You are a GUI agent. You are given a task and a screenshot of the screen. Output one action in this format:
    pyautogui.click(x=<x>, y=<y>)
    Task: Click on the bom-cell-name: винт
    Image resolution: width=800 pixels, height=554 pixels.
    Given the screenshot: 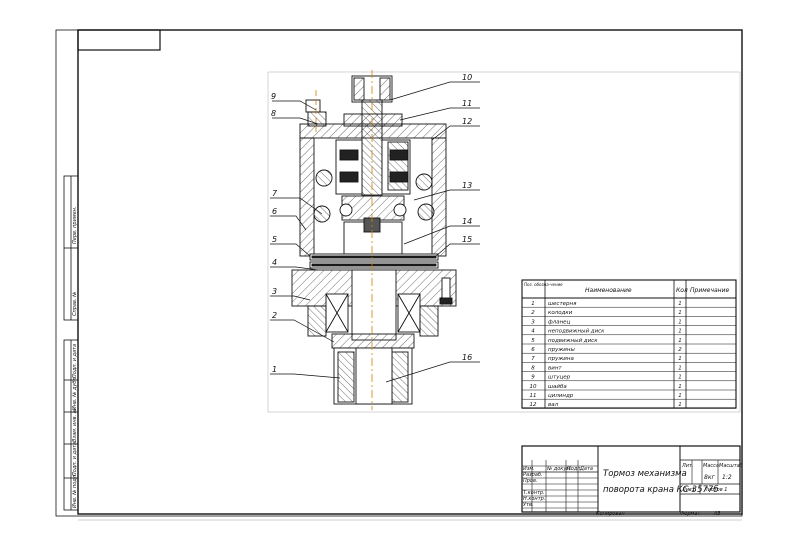 What is the action you would take?
    pyautogui.click(x=555, y=368)
    